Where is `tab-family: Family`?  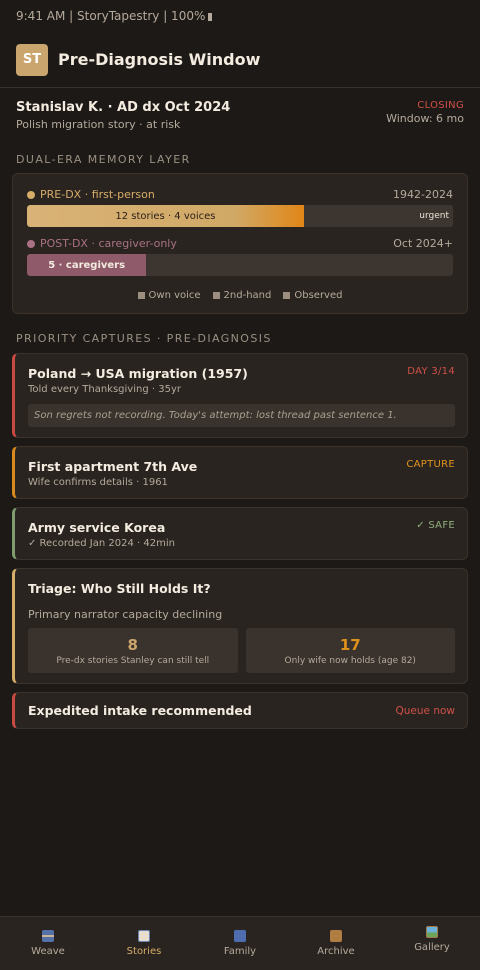
tab-family: Family is located at coordinates (240, 943).